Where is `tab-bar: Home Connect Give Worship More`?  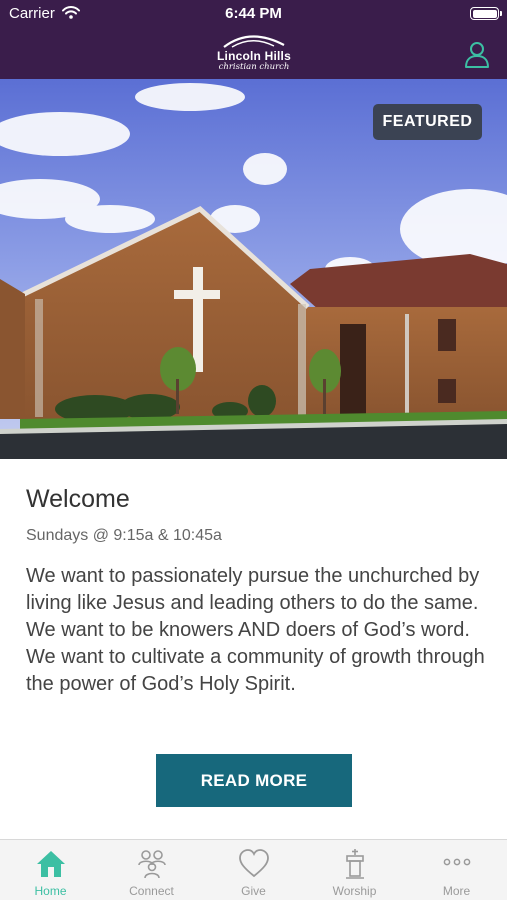 tab-bar: Home Connect Give Worship More is located at coordinates (253, 869).